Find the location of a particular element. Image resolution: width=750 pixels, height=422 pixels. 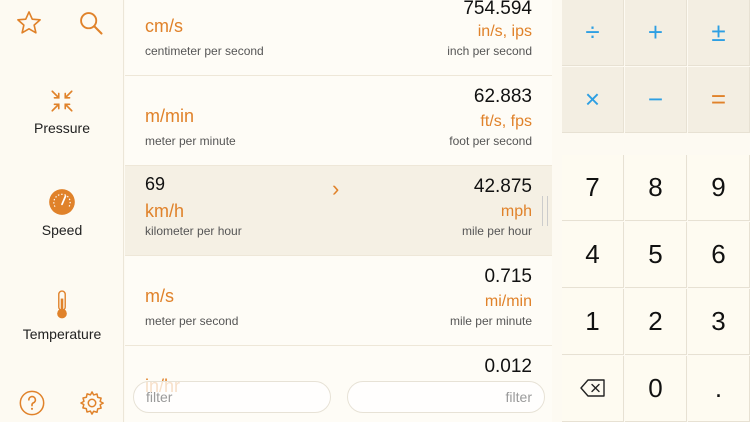

decimal-button: . is located at coordinates (719, 389).